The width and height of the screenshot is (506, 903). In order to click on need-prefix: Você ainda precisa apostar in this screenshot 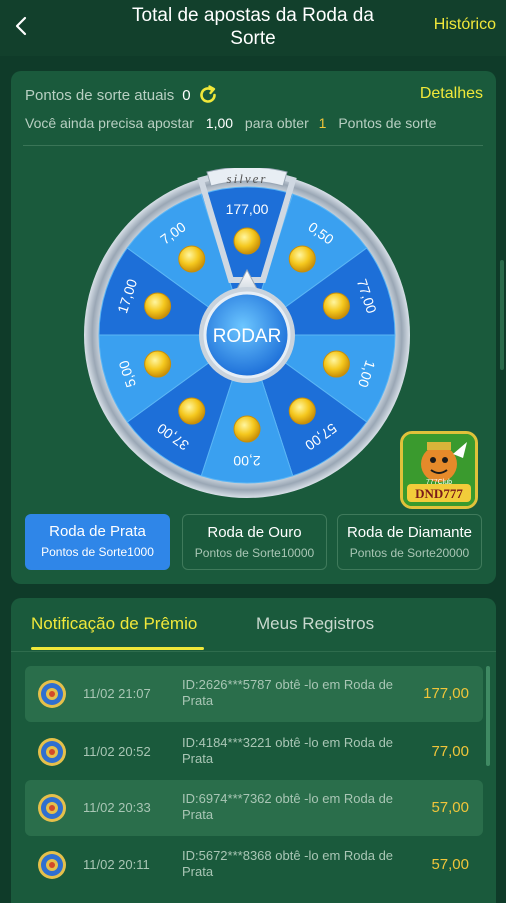, I will do `click(109, 123)`.